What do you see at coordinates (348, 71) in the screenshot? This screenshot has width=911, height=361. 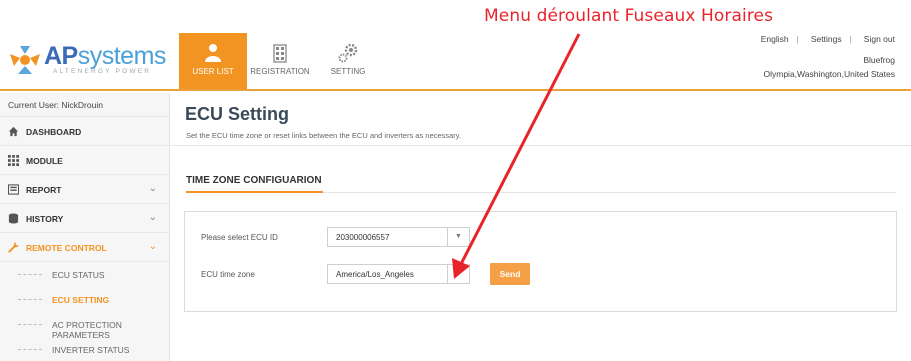 I see `tab-setting-label: SETTING` at bounding box center [348, 71].